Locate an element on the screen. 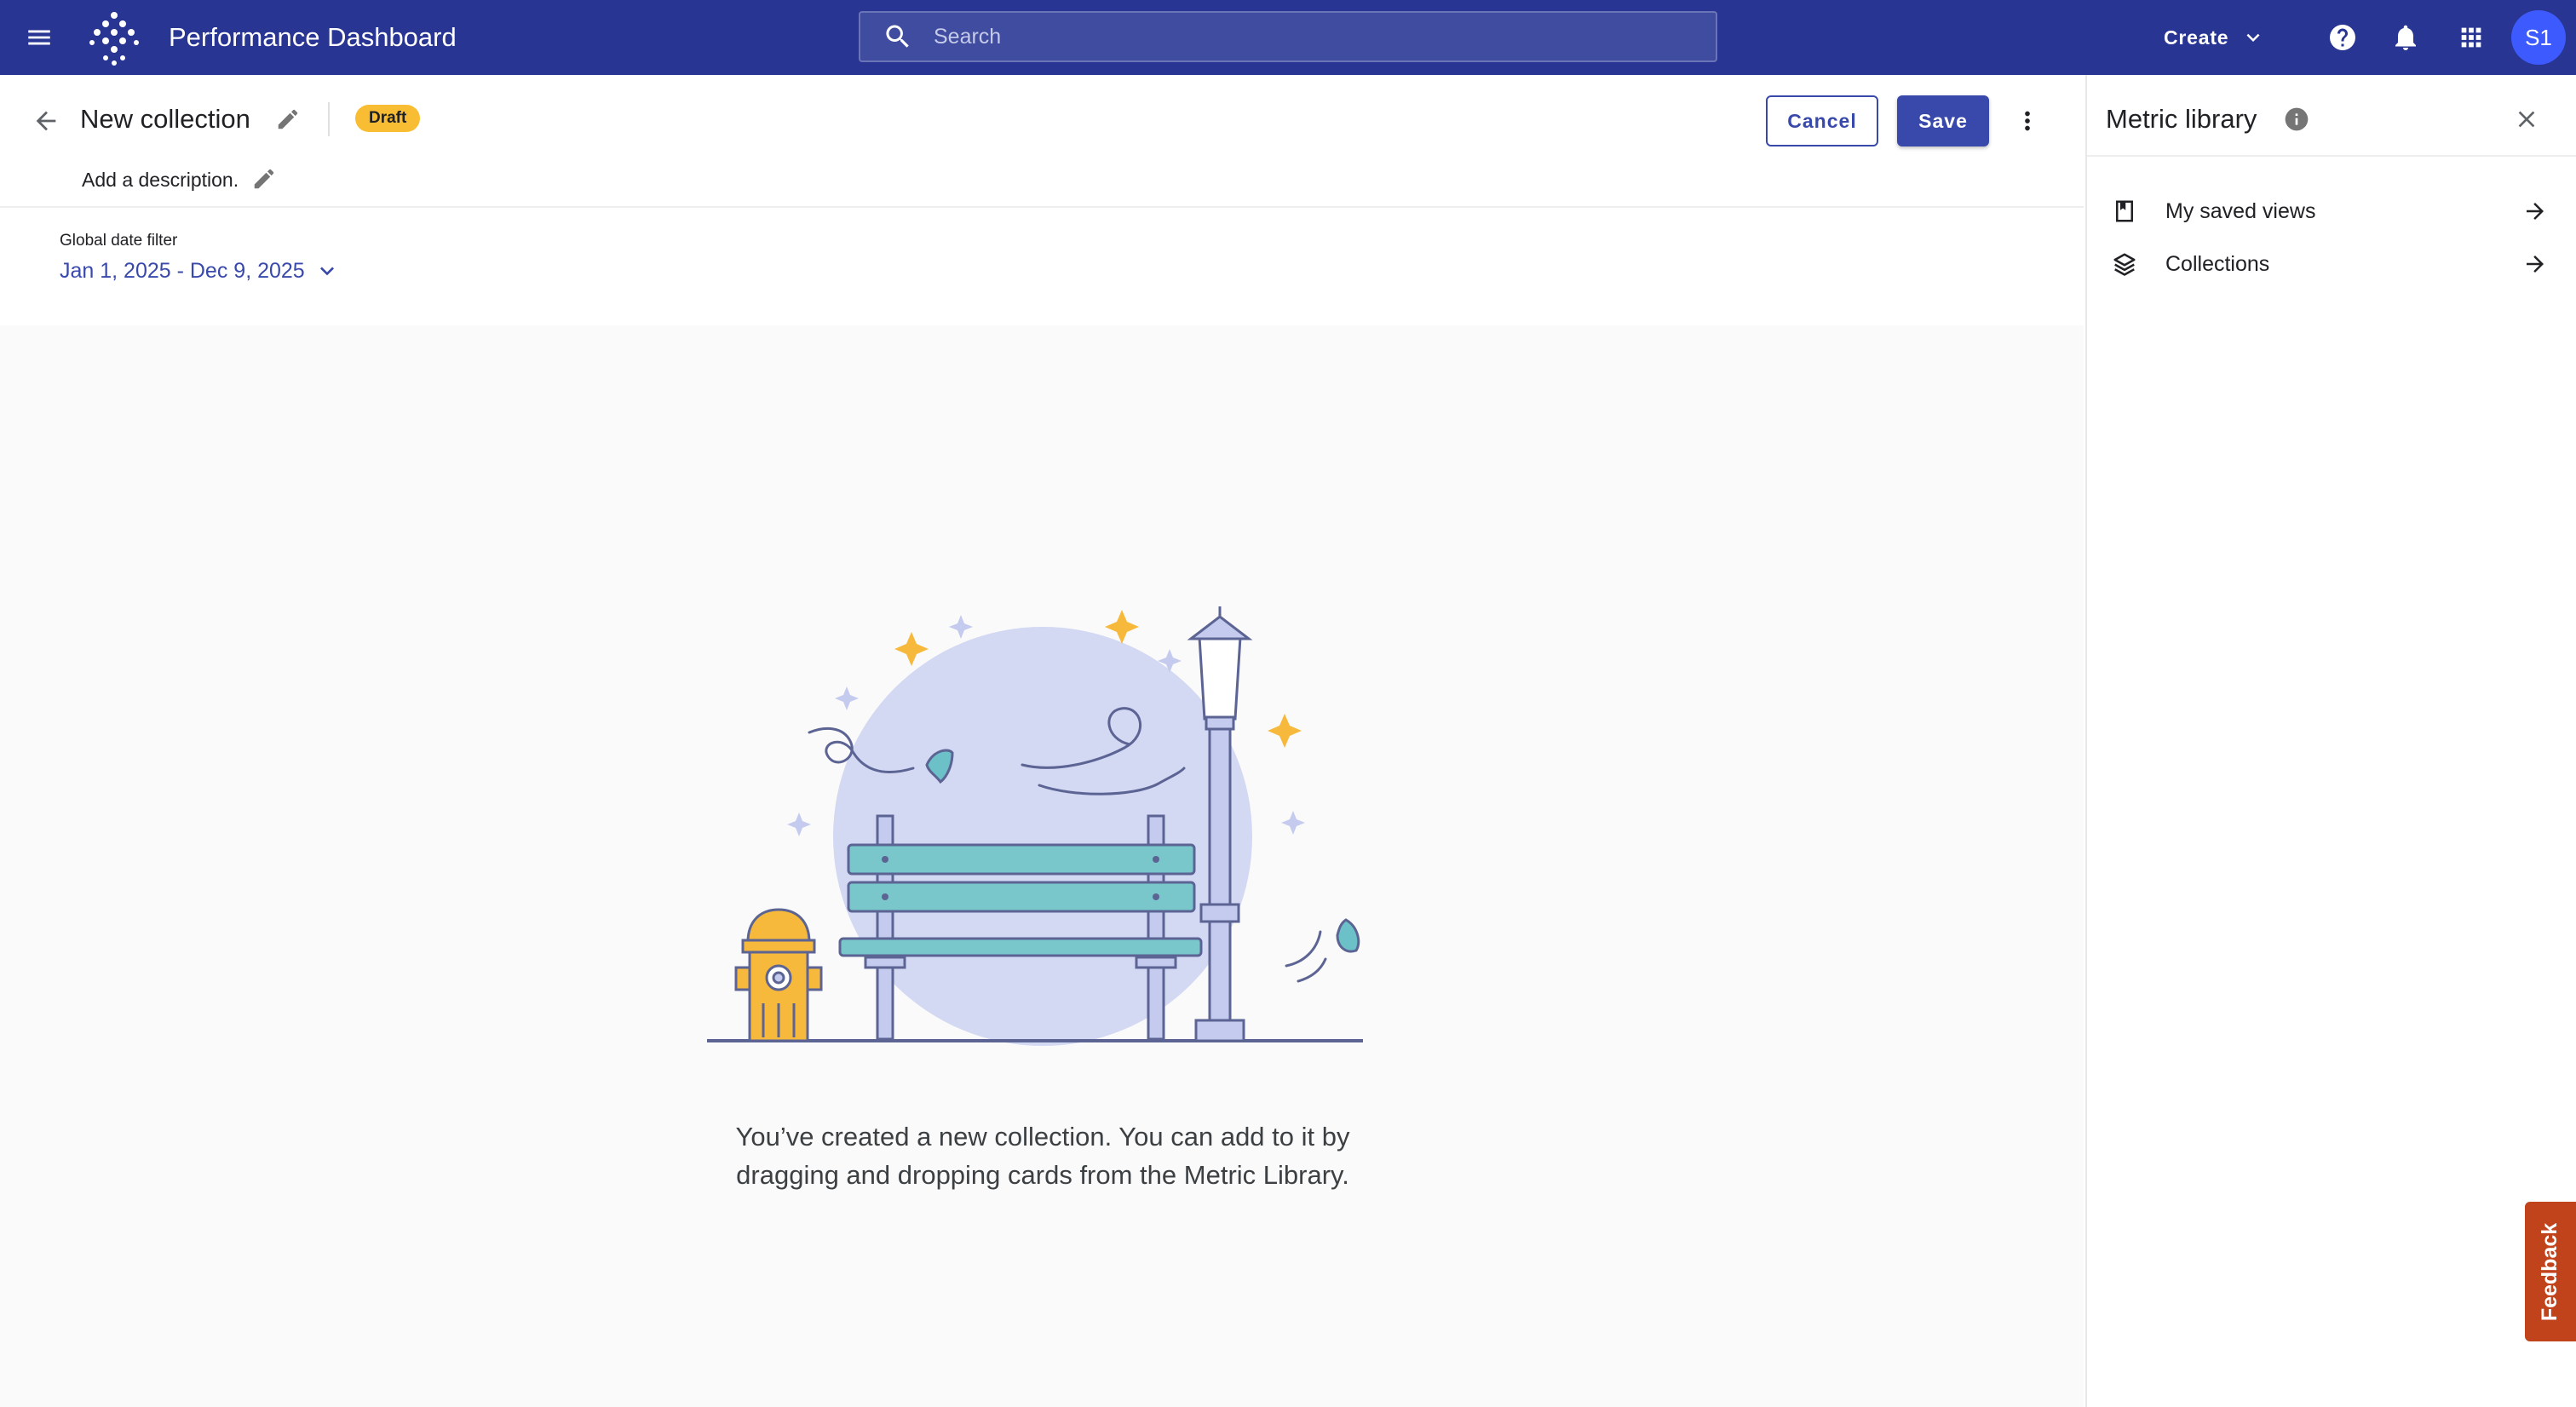 This screenshot has height=1407, width=2576. edit-description-pencil-icon is located at coordinates (264, 179).